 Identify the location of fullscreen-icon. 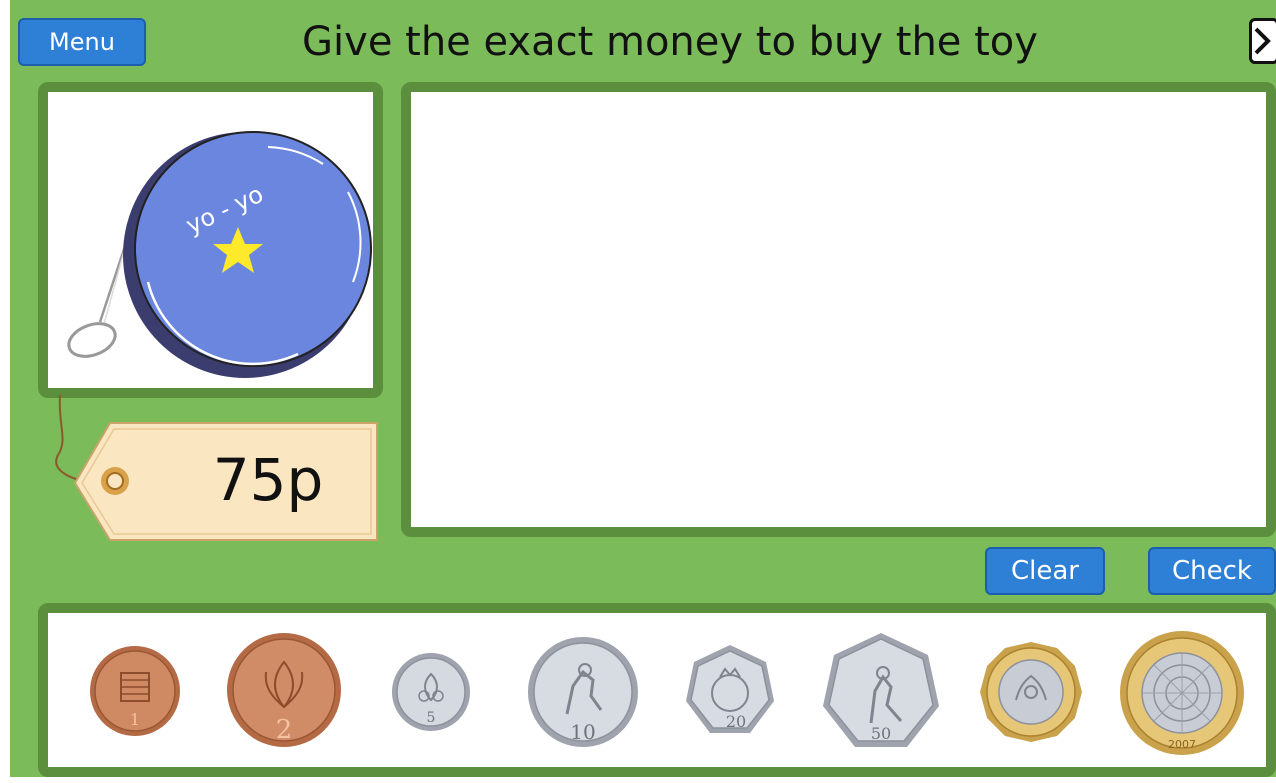
(1262, 41).